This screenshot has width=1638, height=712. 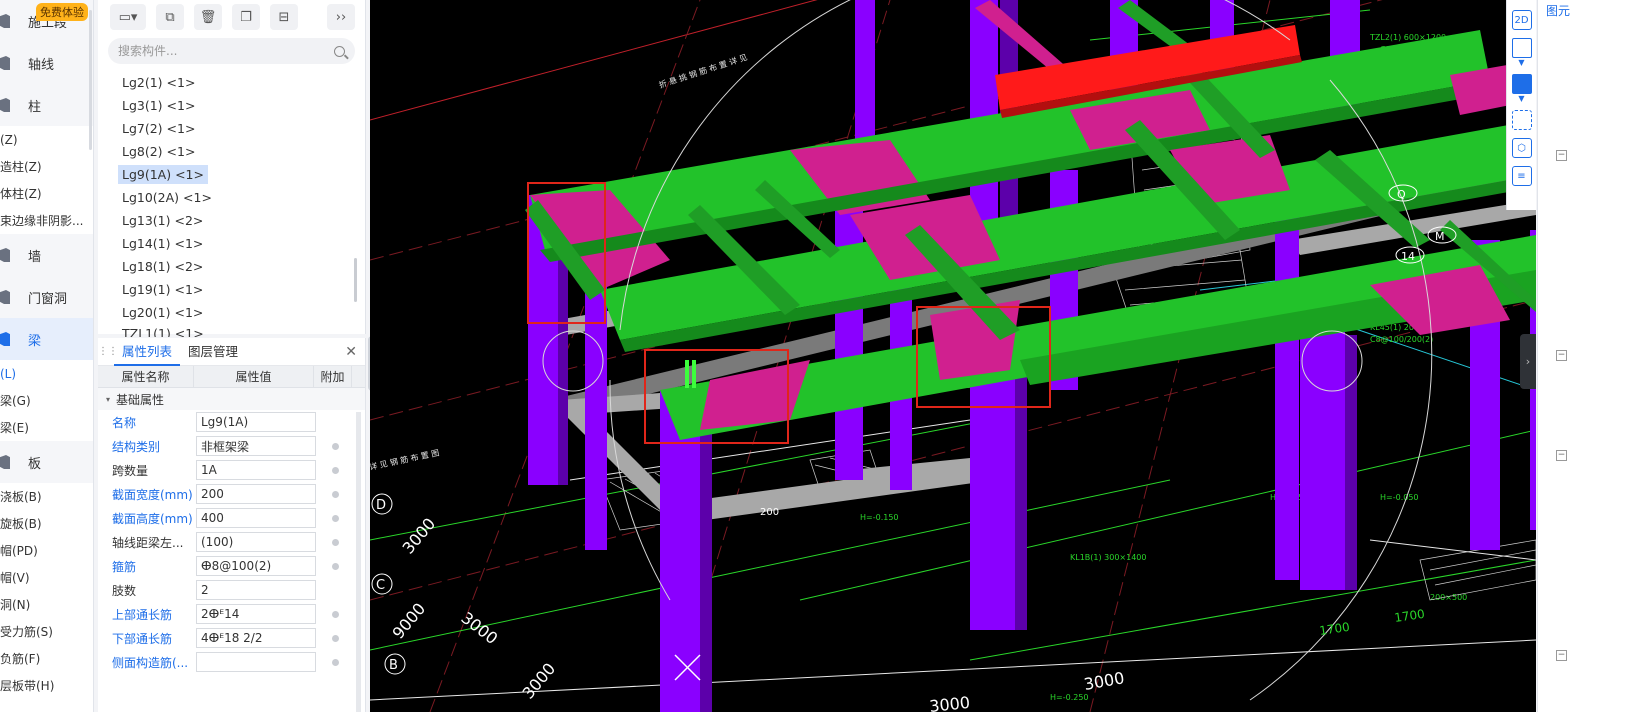 What do you see at coordinates (147, 352) in the screenshot?
I see `tab-property-list: 属性列表` at bounding box center [147, 352].